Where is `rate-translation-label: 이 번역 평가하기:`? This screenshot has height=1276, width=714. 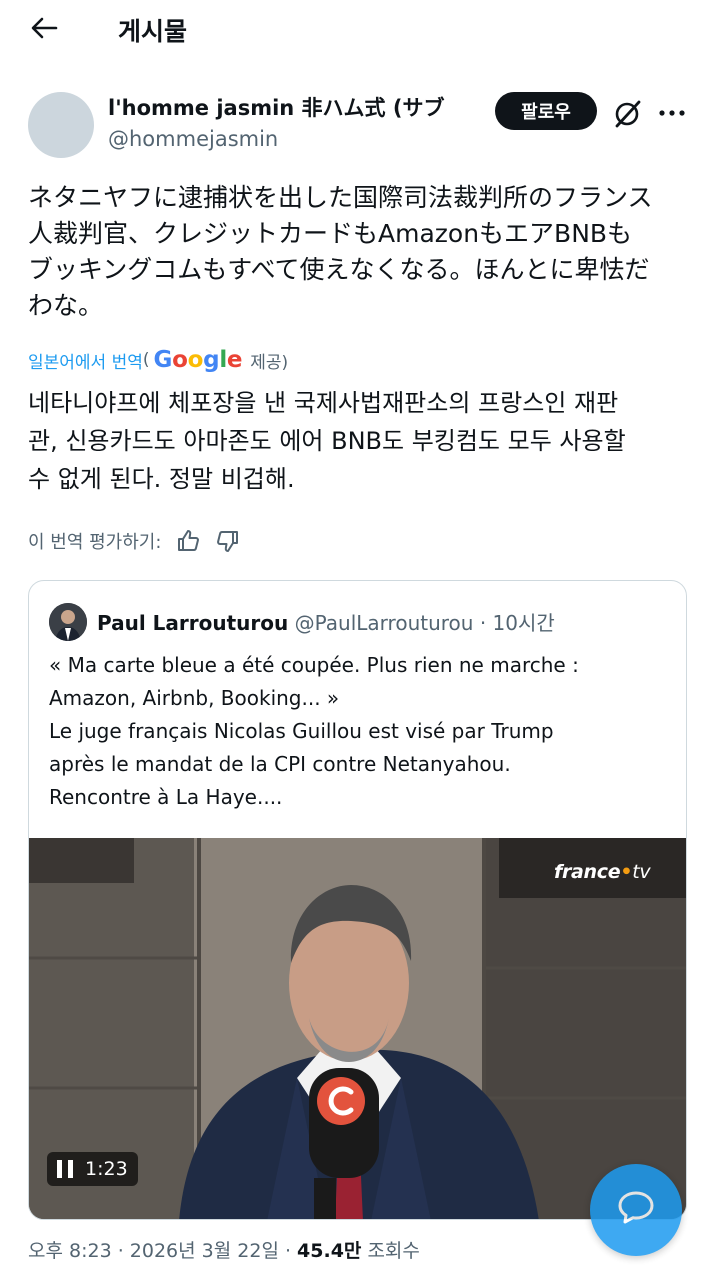
rate-translation-label: 이 번역 평가하기: is located at coordinates (95, 542).